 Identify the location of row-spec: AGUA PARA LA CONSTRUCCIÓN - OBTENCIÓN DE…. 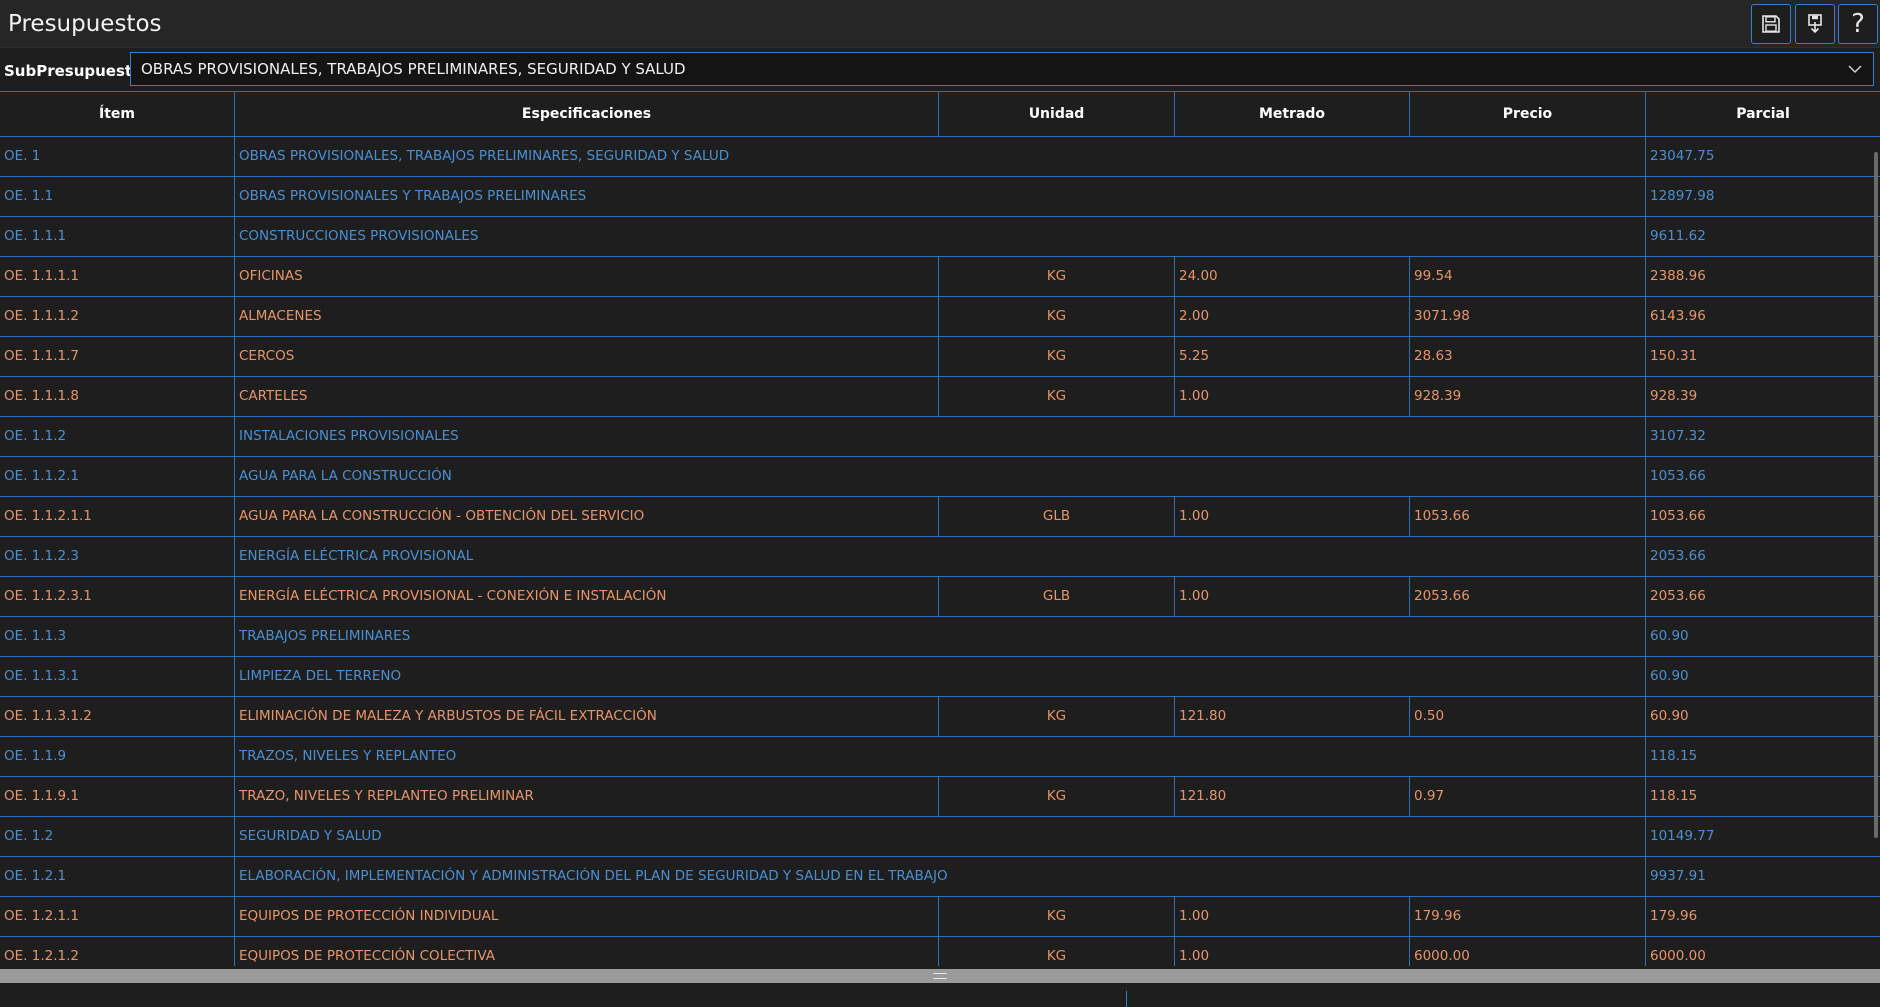
(587, 516).